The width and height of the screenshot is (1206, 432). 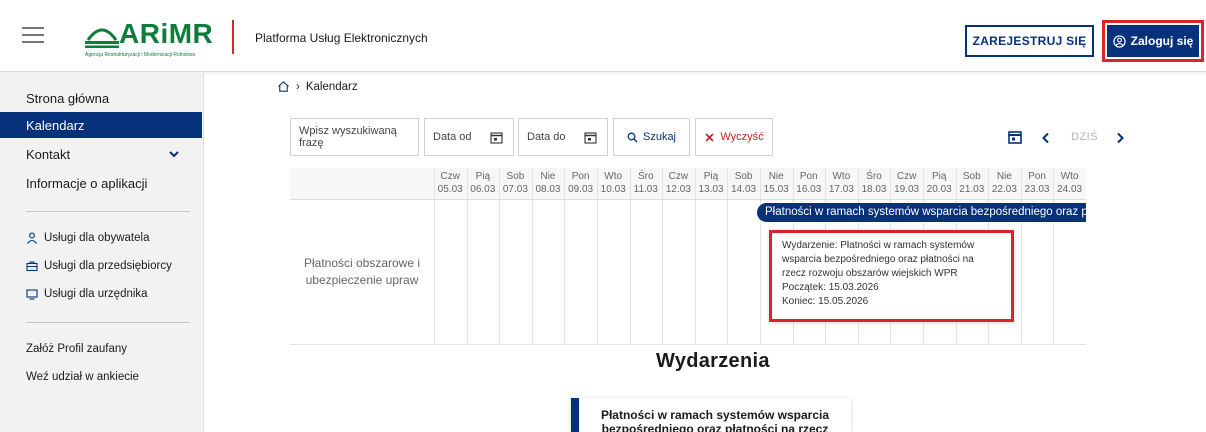 What do you see at coordinates (972, 183) in the screenshot?
I see `timeline-day-header: Sob 21.03` at bounding box center [972, 183].